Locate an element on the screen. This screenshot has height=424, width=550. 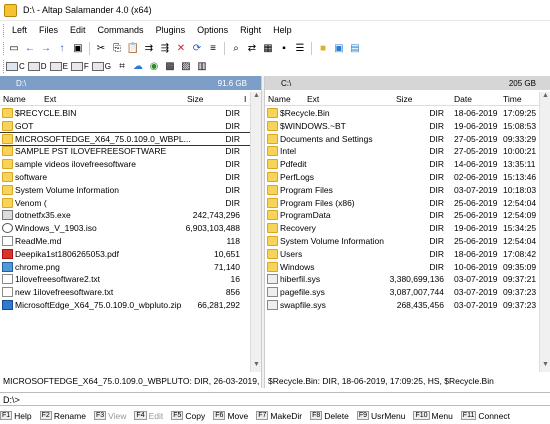
thumbnail-icon: ▤ is located at coordinates (355, 48).